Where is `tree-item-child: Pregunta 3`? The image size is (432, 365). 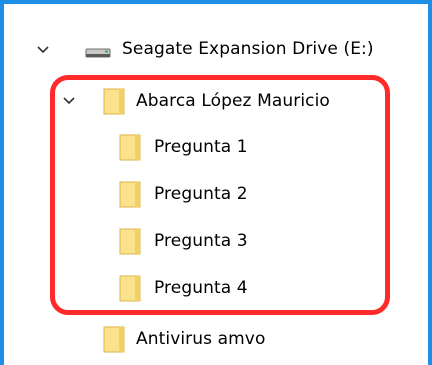 tree-item-child: Pregunta 3 is located at coordinates (216, 241).